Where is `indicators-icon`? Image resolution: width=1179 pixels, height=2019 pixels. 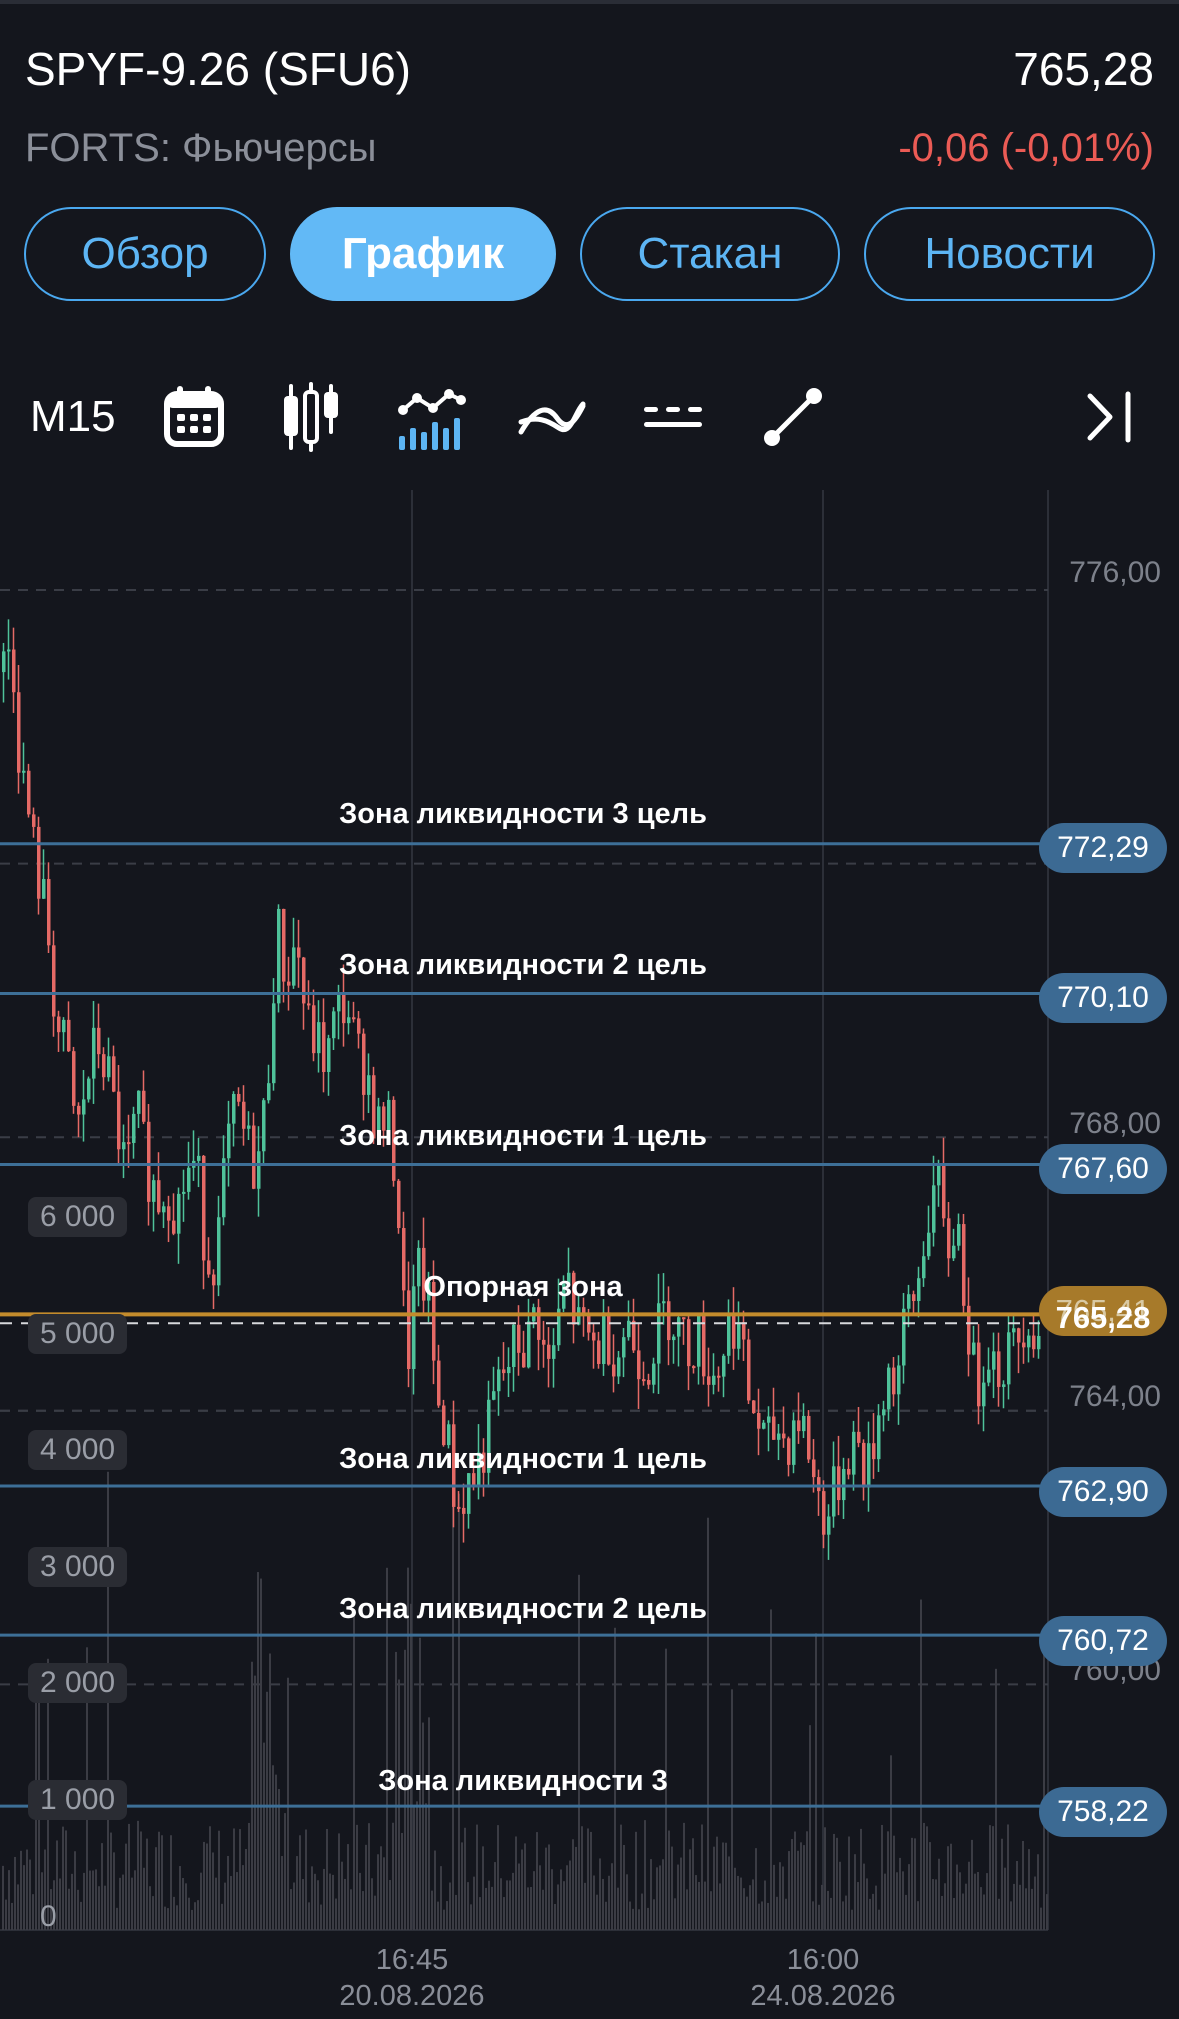
indicators-icon is located at coordinates (432, 417).